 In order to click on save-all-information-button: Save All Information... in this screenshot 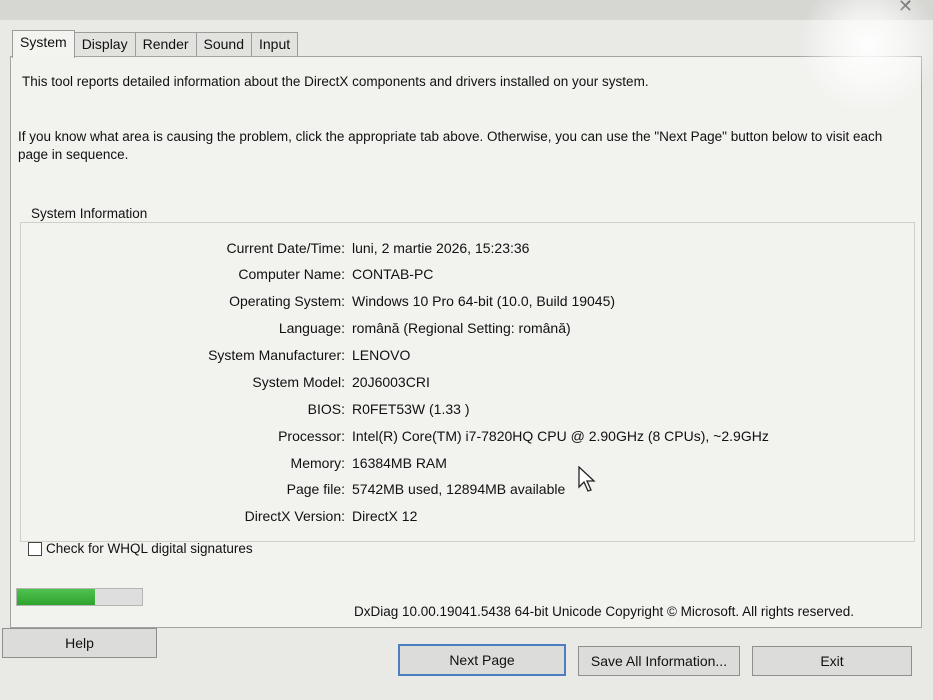, I will do `click(659, 661)`.